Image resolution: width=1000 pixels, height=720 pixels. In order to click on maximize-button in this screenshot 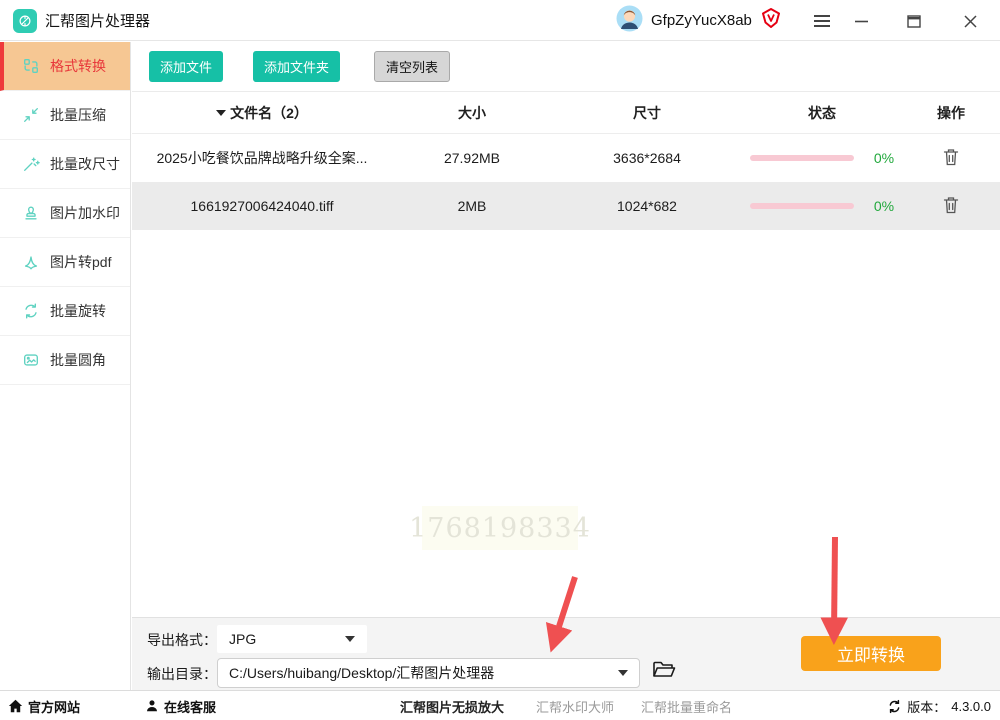, I will do `click(914, 21)`.